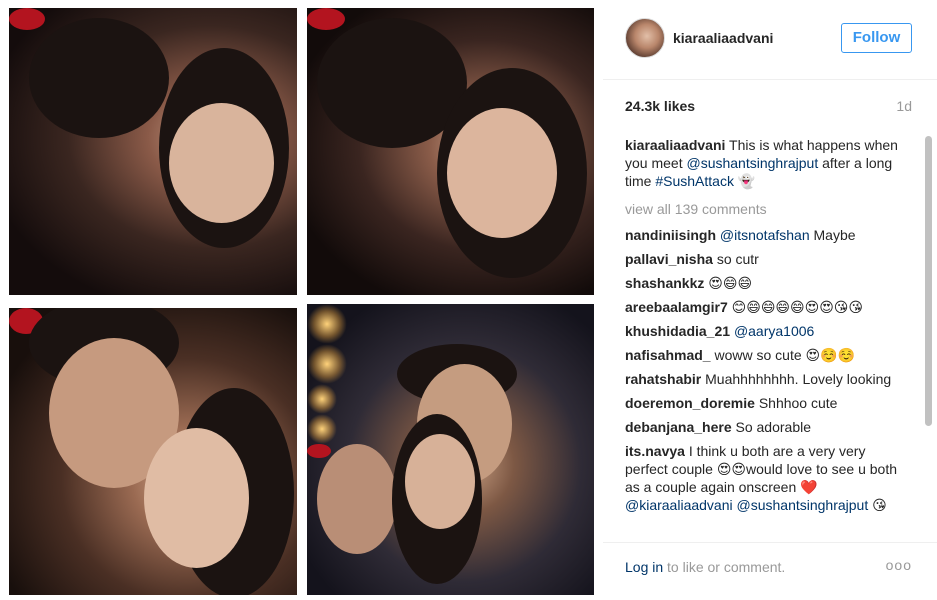 The width and height of the screenshot is (937, 600). Describe the element at coordinates (99, 78) in the screenshot. I see `hair-shape` at that location.